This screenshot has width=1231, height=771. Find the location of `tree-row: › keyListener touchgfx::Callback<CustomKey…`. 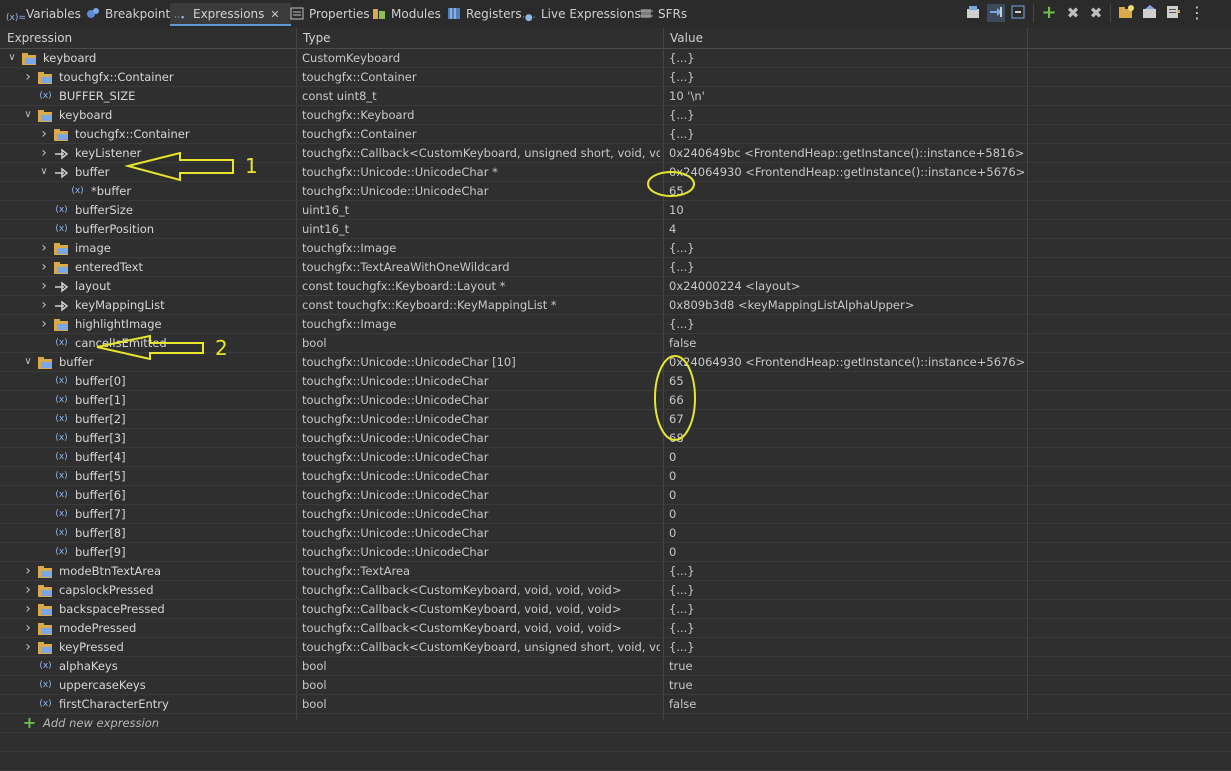

tree-row: › keyListener touchgfx::Callback<CustomKey… is located at coordinates (615, 153).